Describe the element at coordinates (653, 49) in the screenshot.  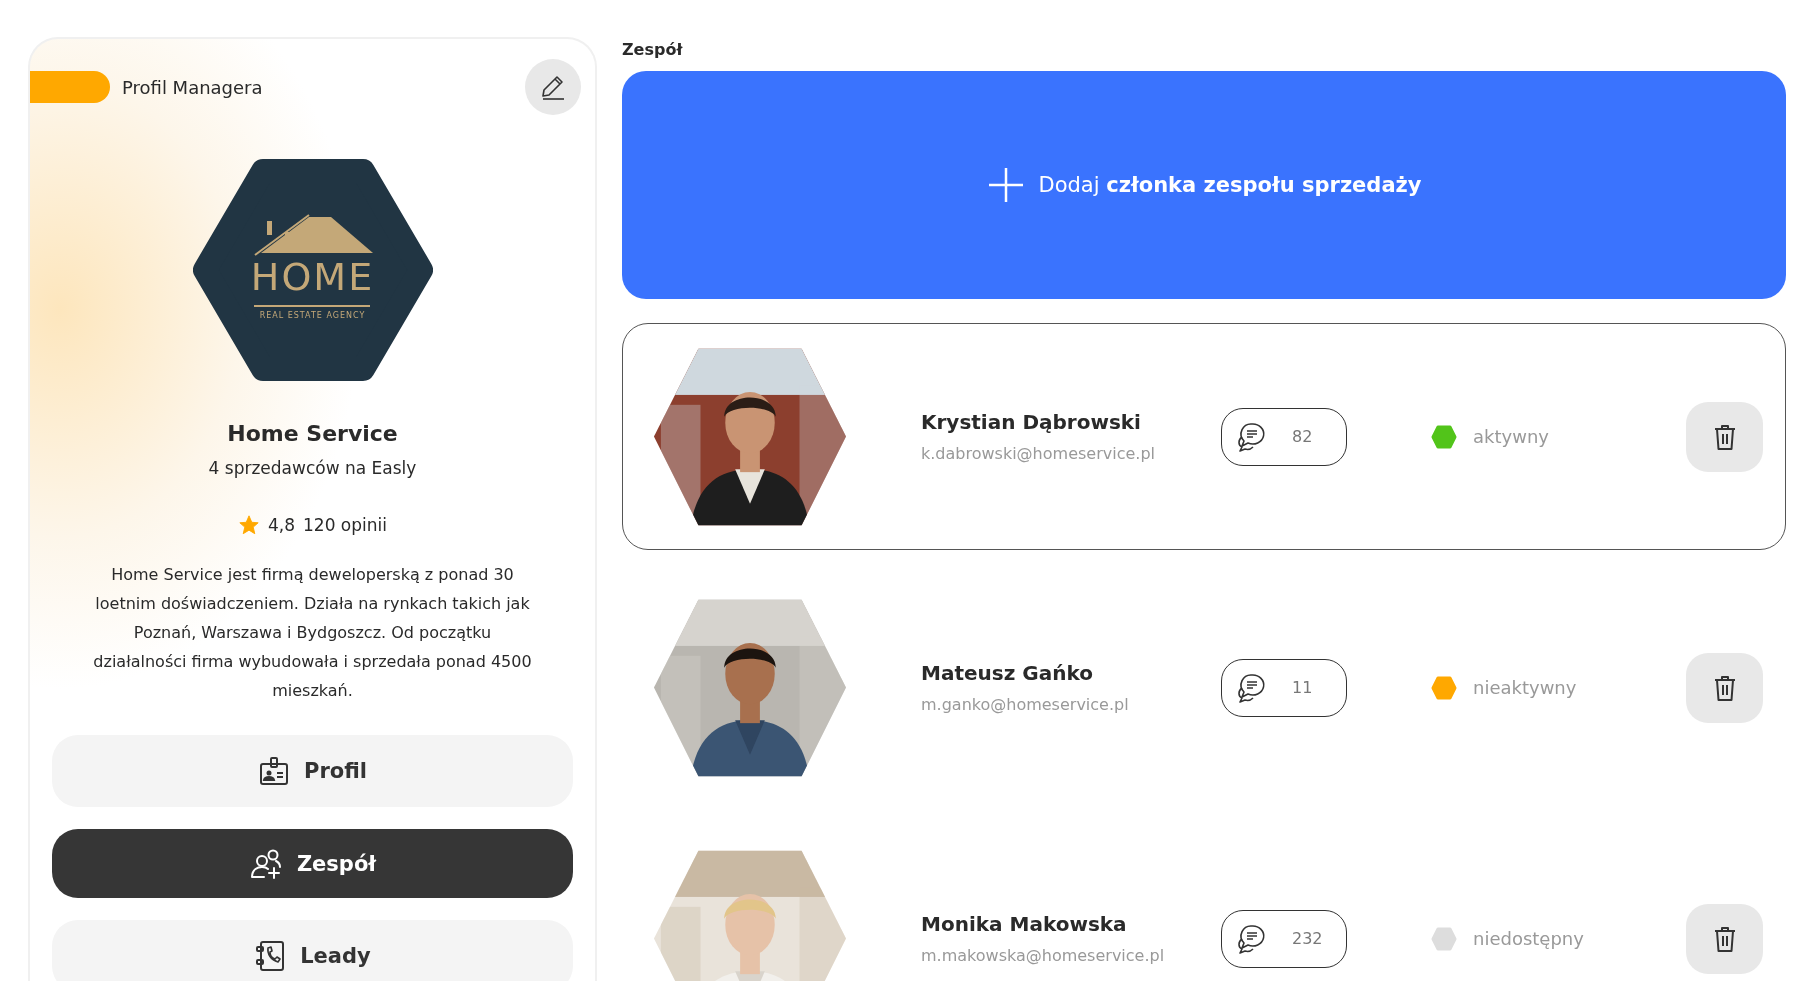
I see `section-title: Zespół` at that location.